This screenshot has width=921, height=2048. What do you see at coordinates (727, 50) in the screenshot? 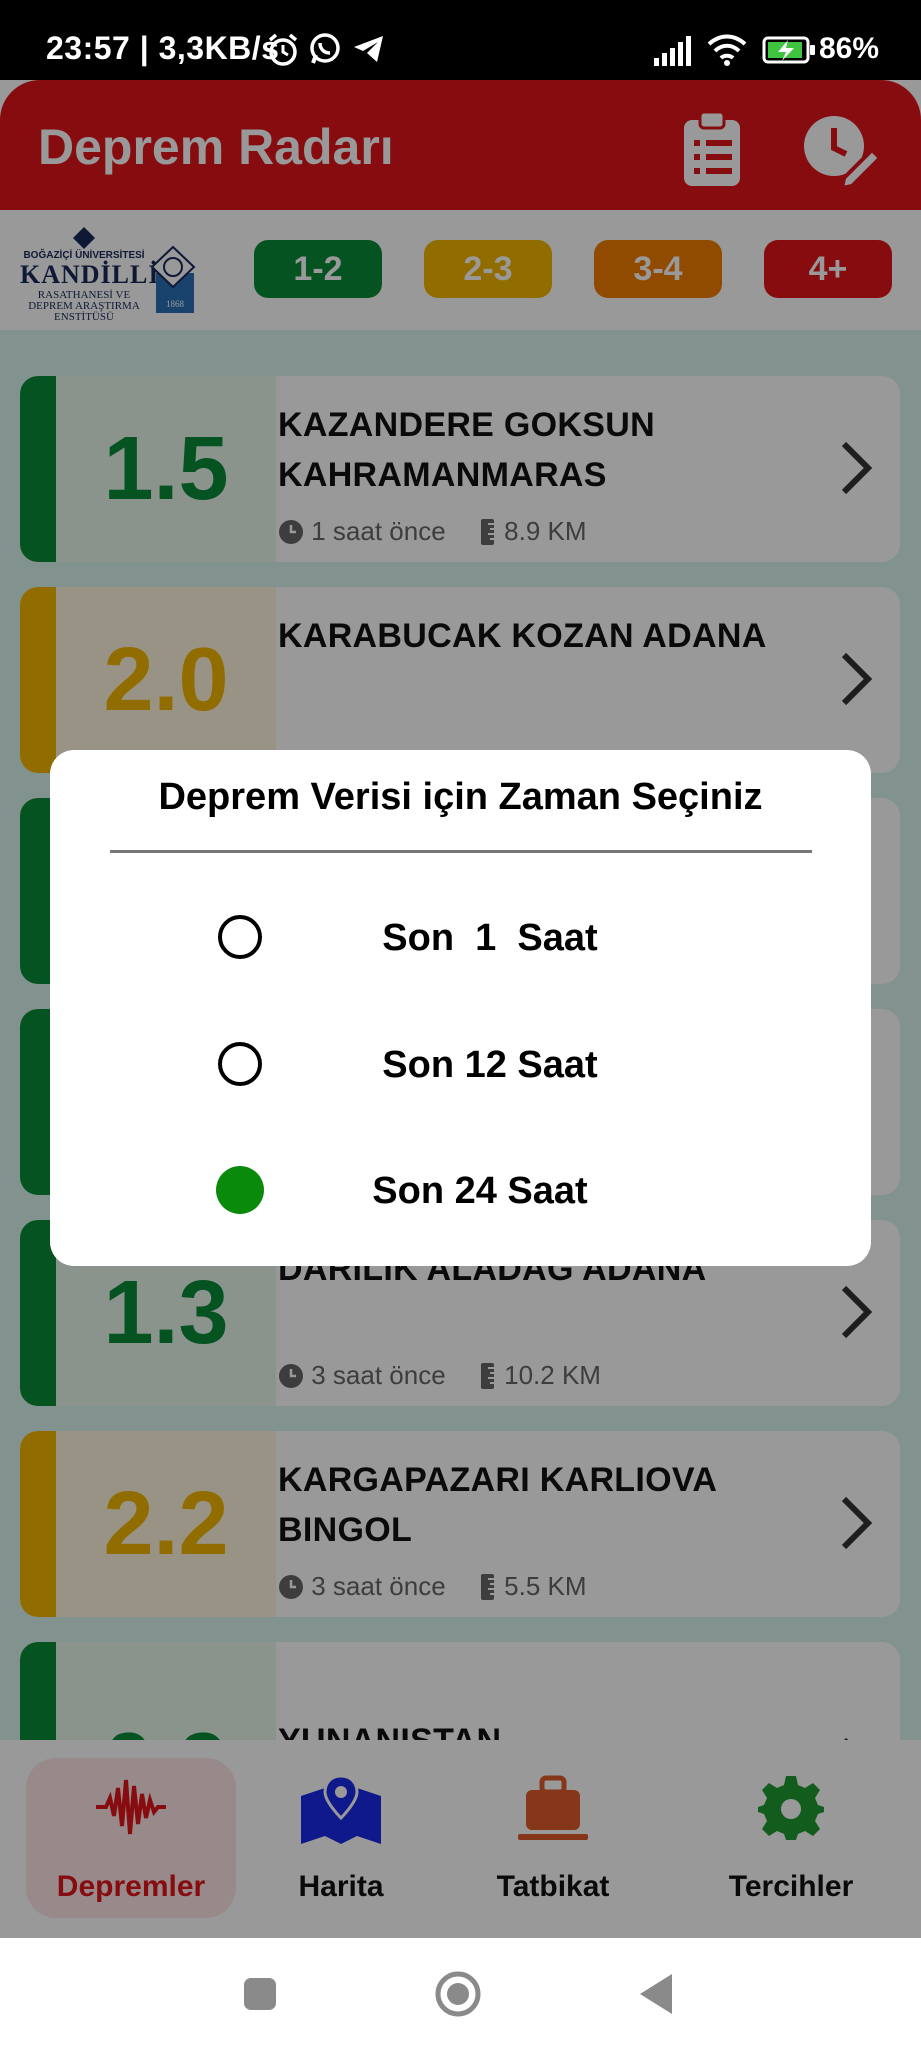
I see `wifi-icon` at bounding box center [727, 50].